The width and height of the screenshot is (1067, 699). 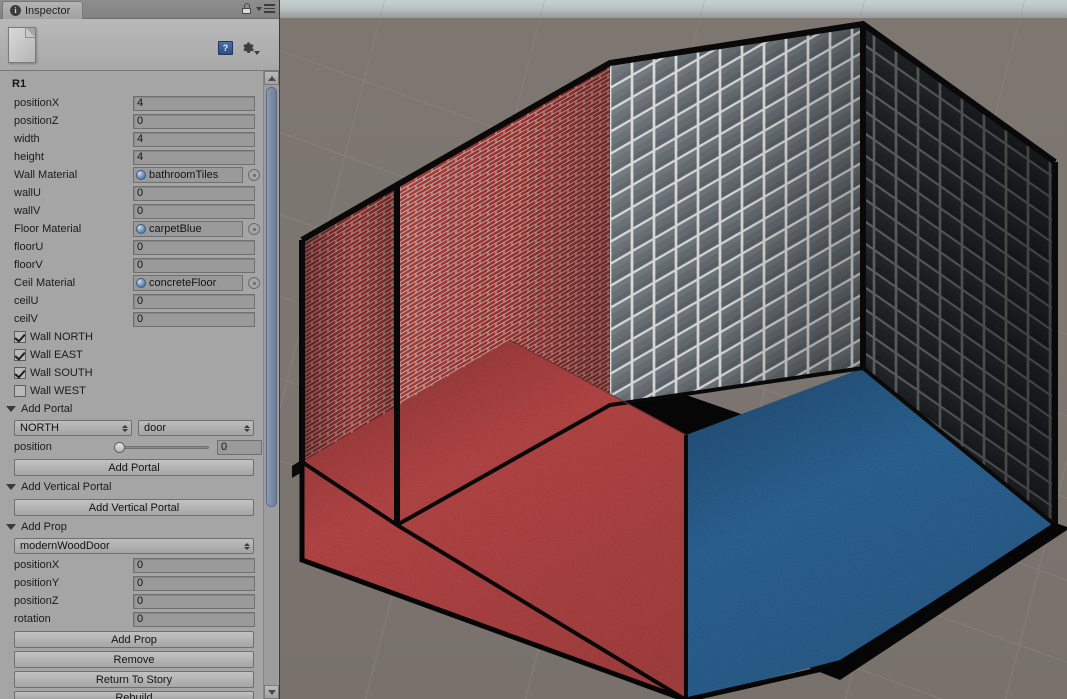 I want to click on foldout-label: Add Vertical Portal, so click(x=66, y=487).